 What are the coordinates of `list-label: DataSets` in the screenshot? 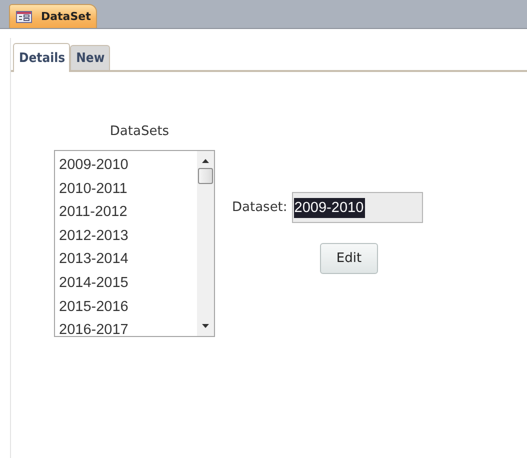 It's located at (140, 131).